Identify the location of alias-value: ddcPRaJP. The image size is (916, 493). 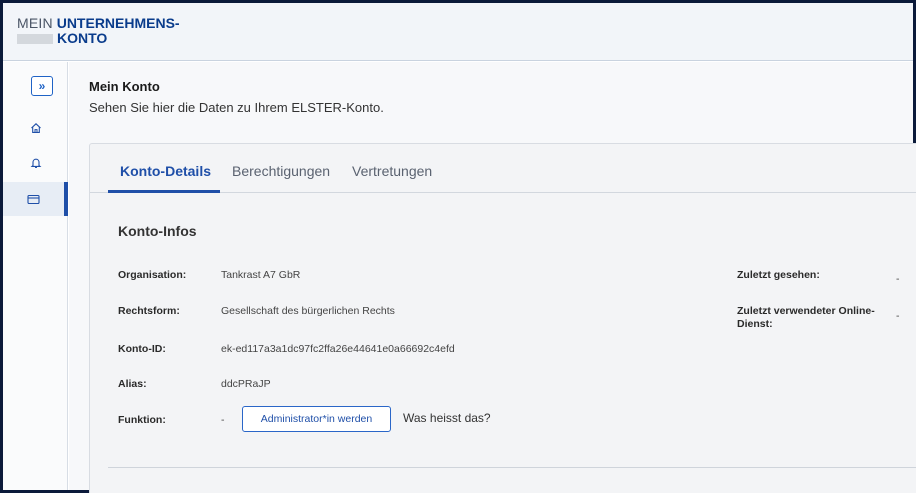
(246, 384).